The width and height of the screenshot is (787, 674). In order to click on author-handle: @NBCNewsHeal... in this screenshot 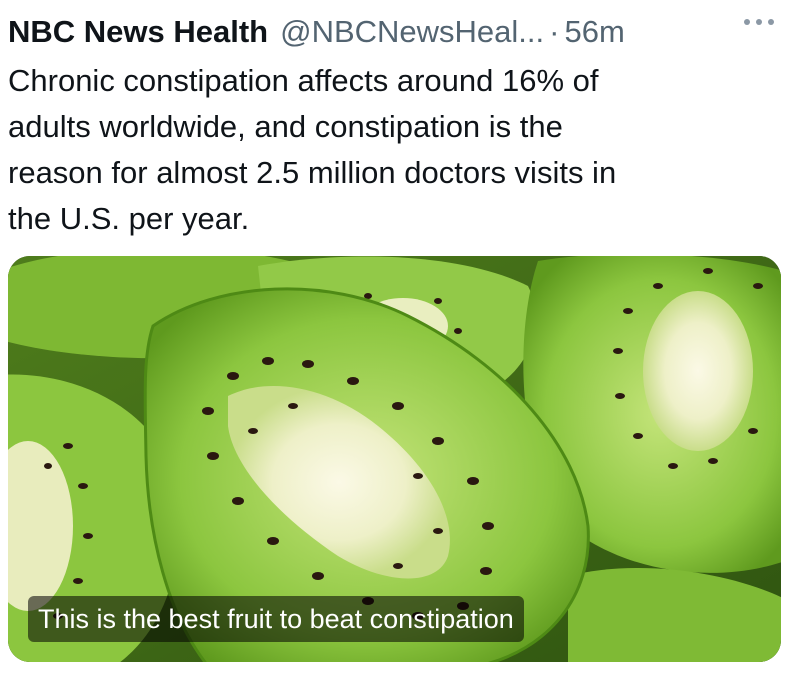, I will do `click(412, 32)`.